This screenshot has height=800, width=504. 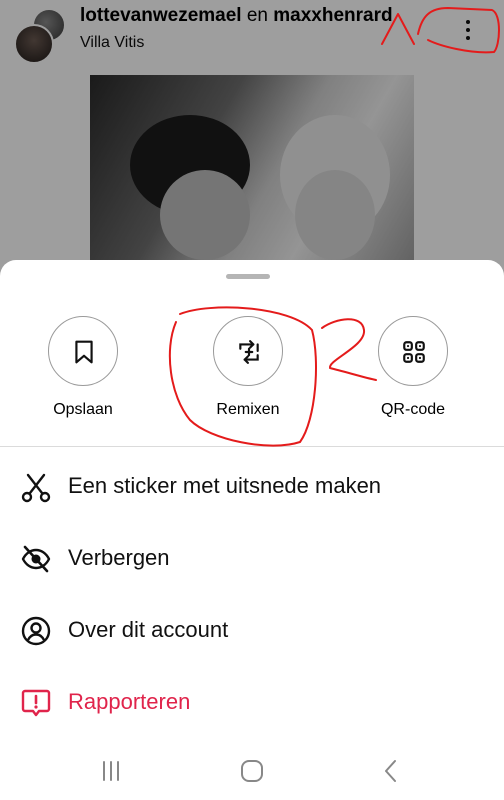 I want to click on bookmark-icon, so click(x=84, y=352).